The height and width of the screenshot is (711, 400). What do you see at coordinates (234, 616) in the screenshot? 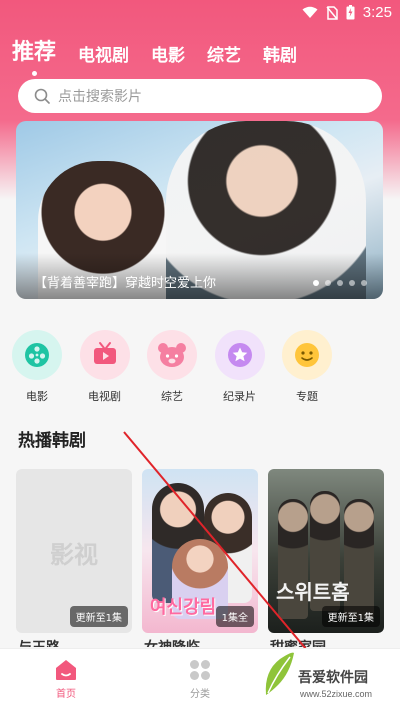
I see `episode-badge: 1集全` at bounding box center [234, 616].